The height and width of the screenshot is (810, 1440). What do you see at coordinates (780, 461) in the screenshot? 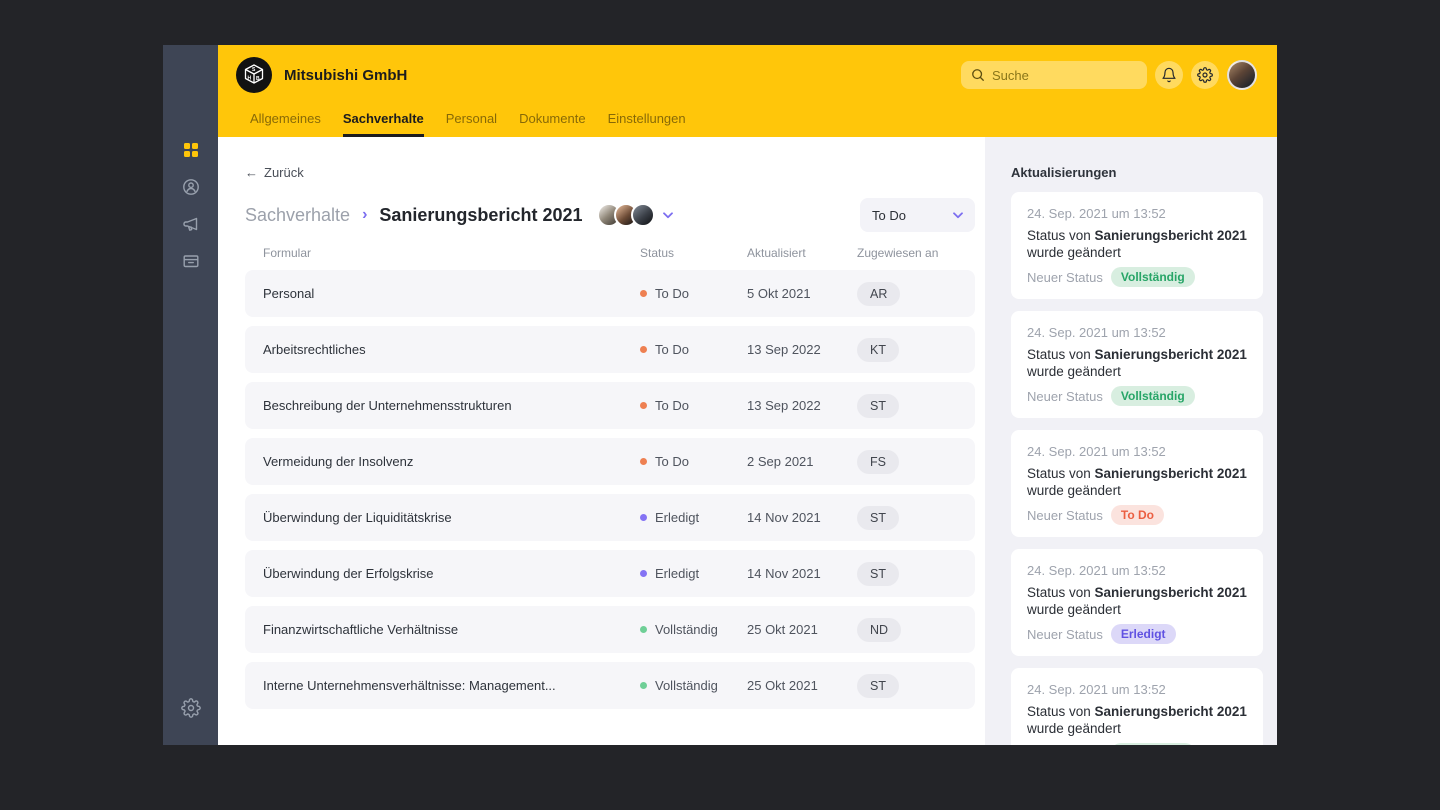
I see `updated-date: 2 Sep 2021` at bounding box center [780, 461].